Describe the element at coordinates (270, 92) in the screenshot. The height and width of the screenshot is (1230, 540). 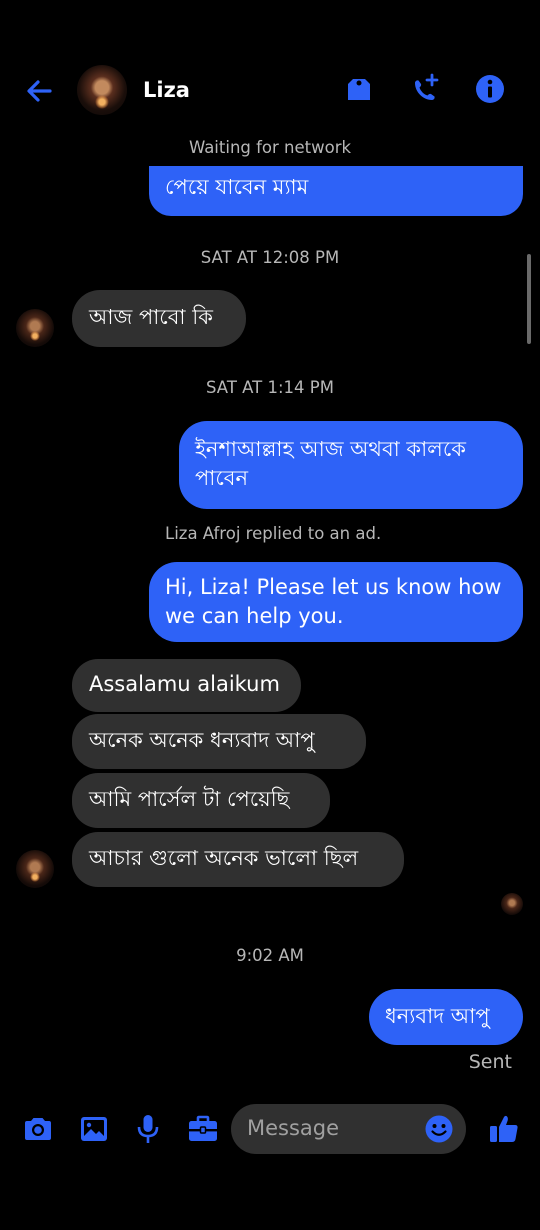
I see `chat-header: Liza` at that location.